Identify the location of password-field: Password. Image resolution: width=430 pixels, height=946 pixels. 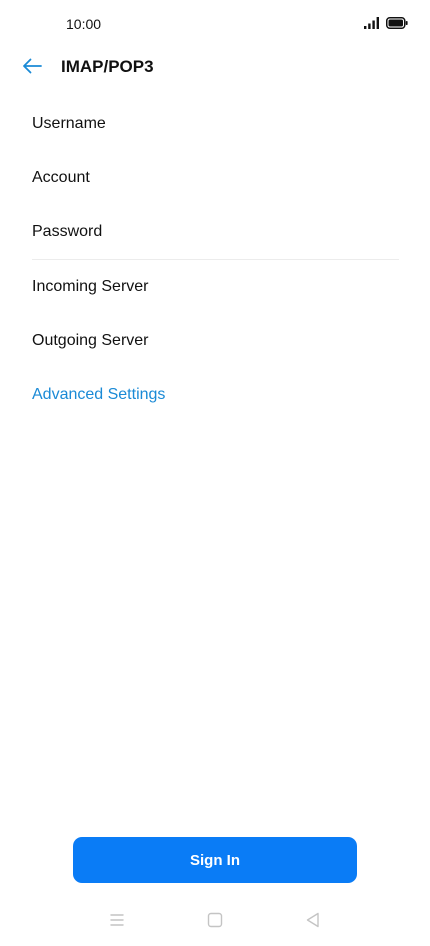
(215, 232).